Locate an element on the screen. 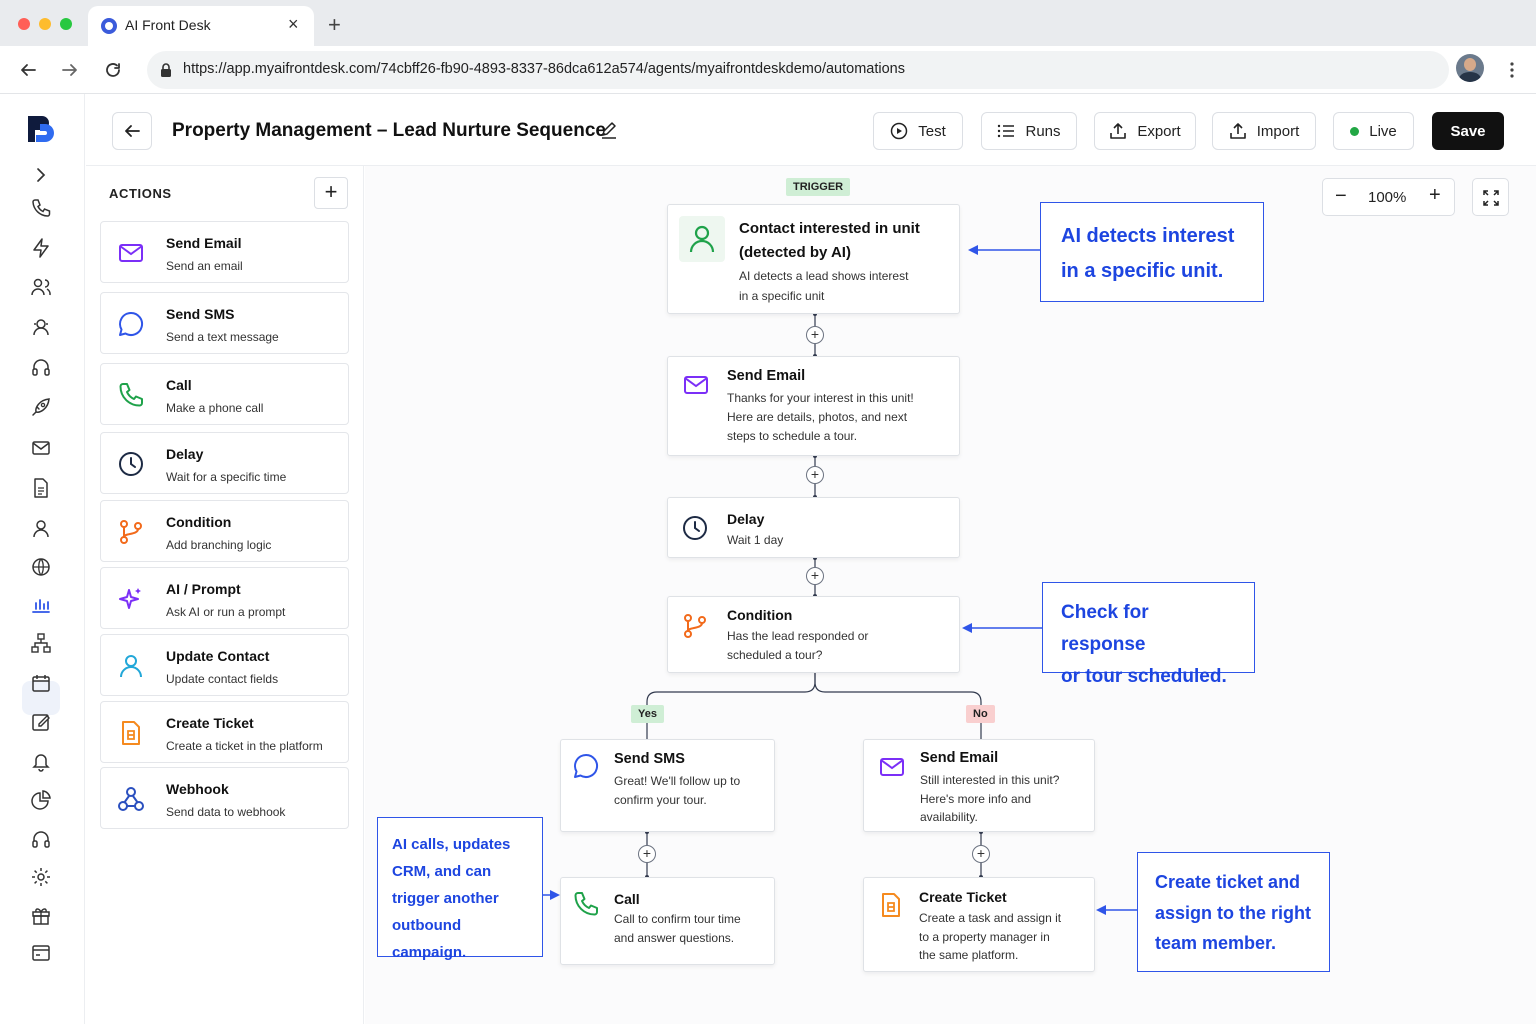 The image size is (1536, 1024). action-card-condition: Condition Add branching logic is located at coordinates (224, 531).